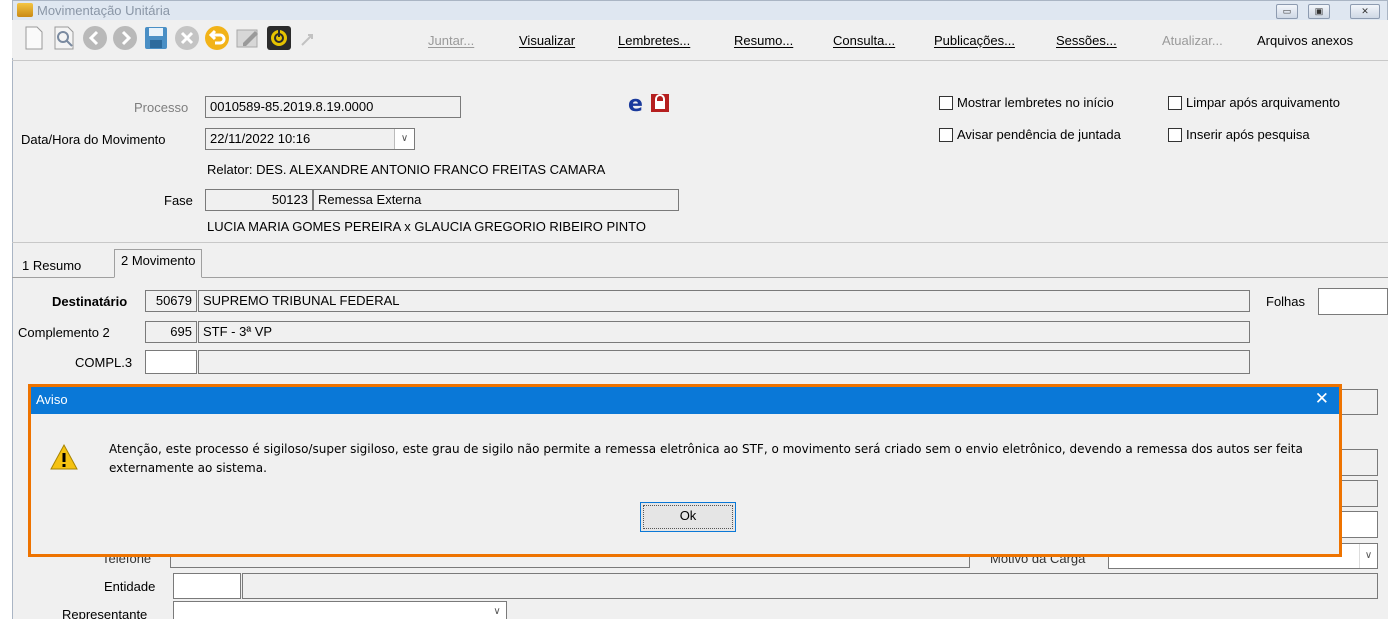 Image resolution: width=1388 pixels, height=619 pixels. Describe the element at coordinates (1263, 102) in the screenshot. I see `limpar-arquivamento-label: Limpar após arquivamento` at that location.